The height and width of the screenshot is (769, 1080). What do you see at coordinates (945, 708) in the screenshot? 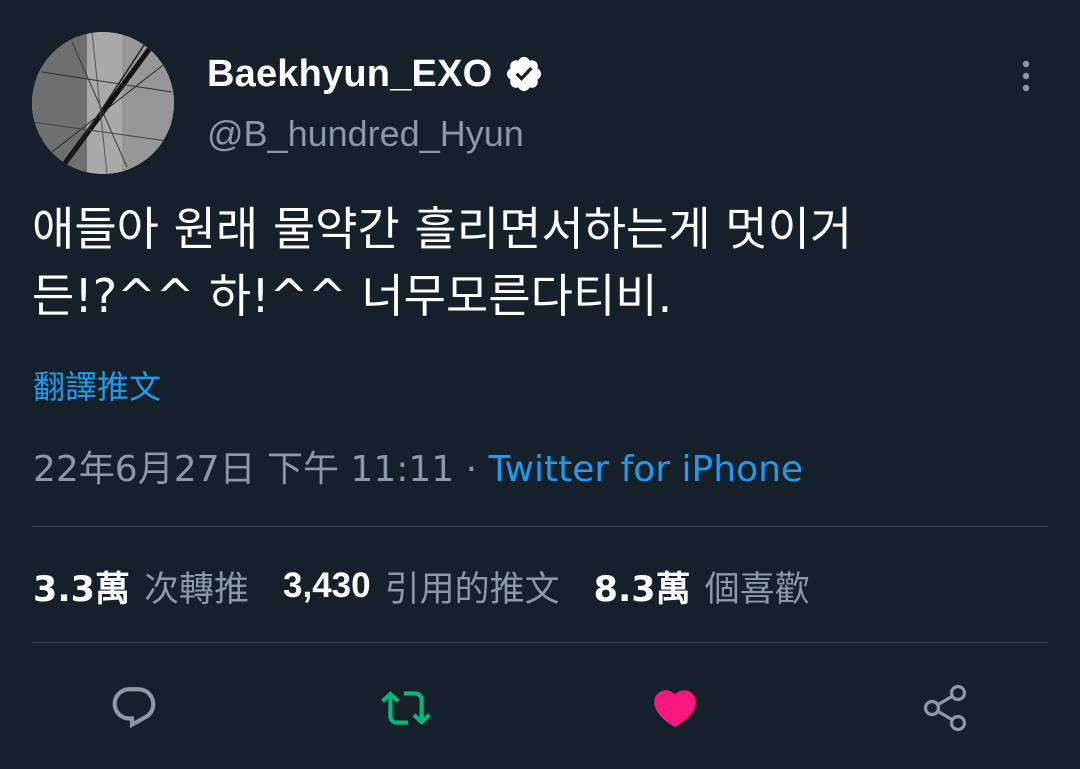
I see `share-icon` at bounding box center [945, 708].